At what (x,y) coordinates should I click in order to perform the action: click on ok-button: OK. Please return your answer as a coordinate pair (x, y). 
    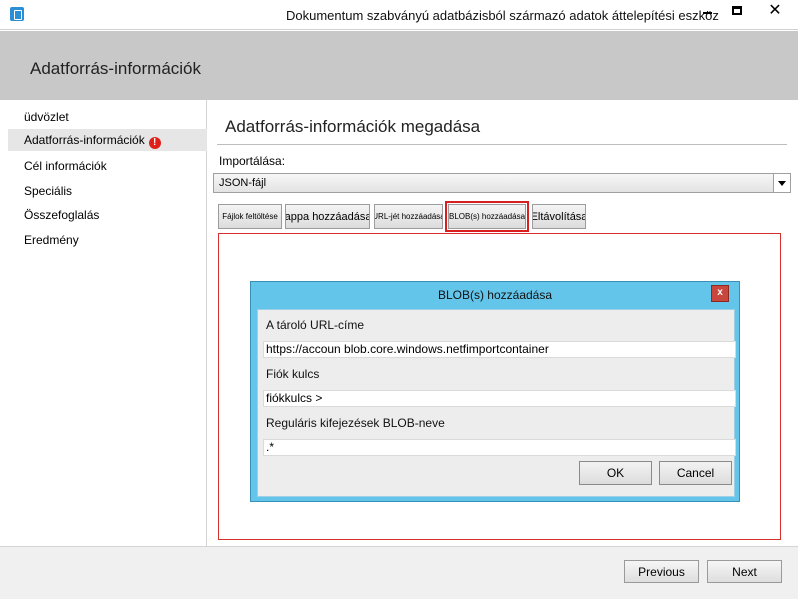
    Looking at the image, I should click on (615, 473).